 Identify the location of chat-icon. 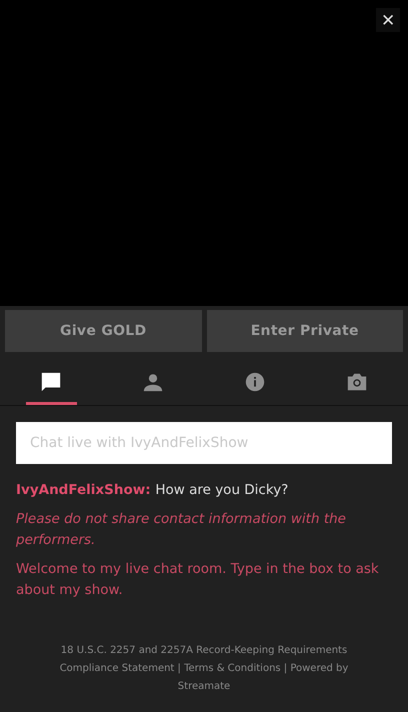
(51, 381).